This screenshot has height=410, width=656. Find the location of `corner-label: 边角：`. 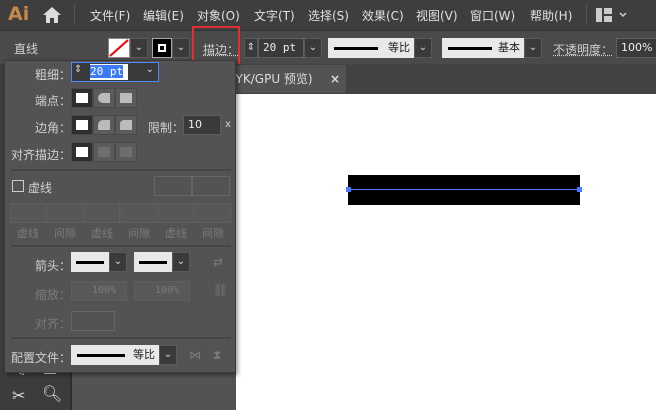

corner-label: 边角： is located at coordinates (53, 128).